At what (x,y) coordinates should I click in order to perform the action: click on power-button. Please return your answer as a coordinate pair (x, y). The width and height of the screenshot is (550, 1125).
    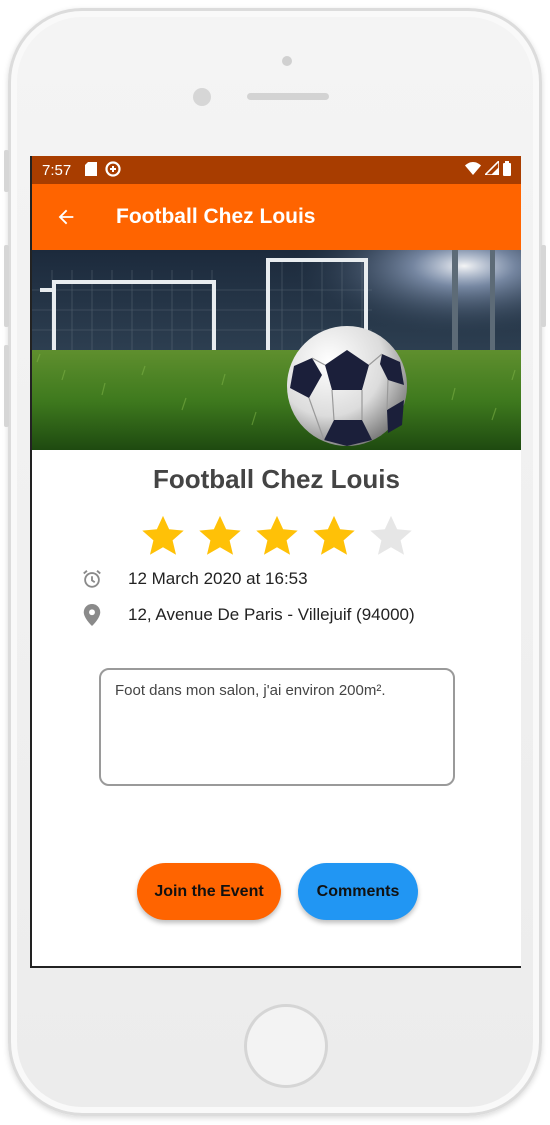
    Looking at the image, I should click on (543, 286).